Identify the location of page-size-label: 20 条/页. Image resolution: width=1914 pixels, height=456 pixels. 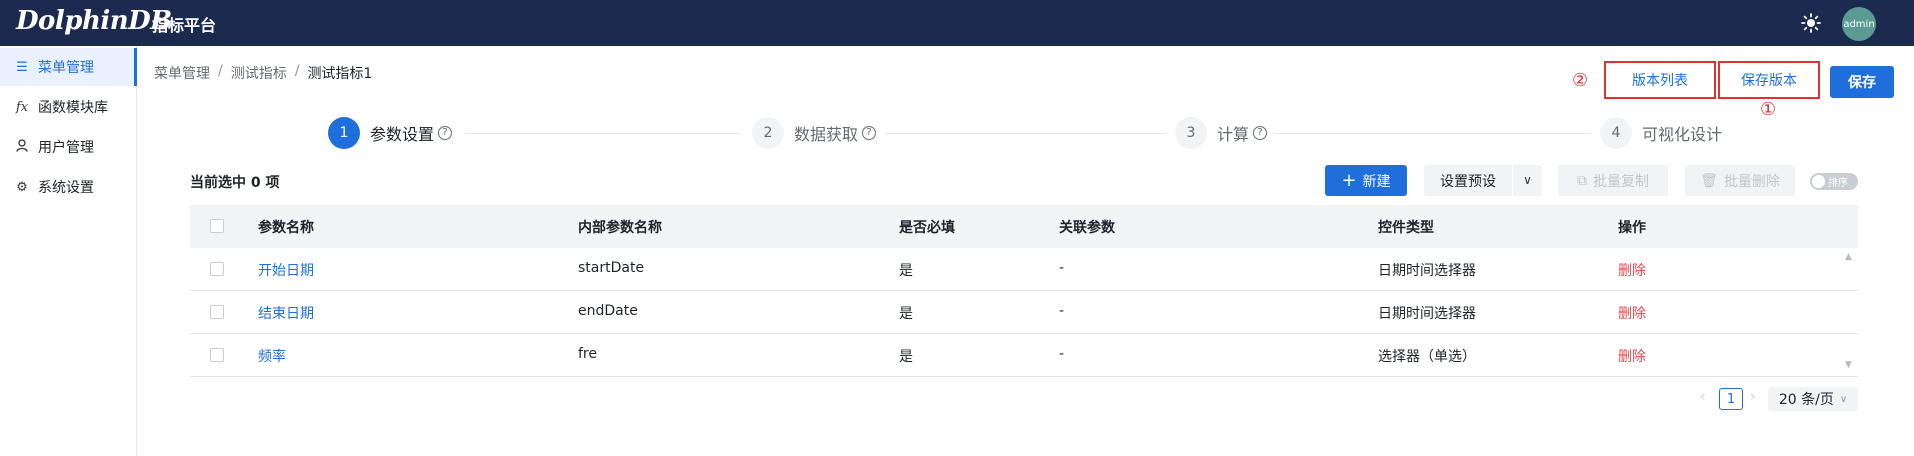
(1806, 400).